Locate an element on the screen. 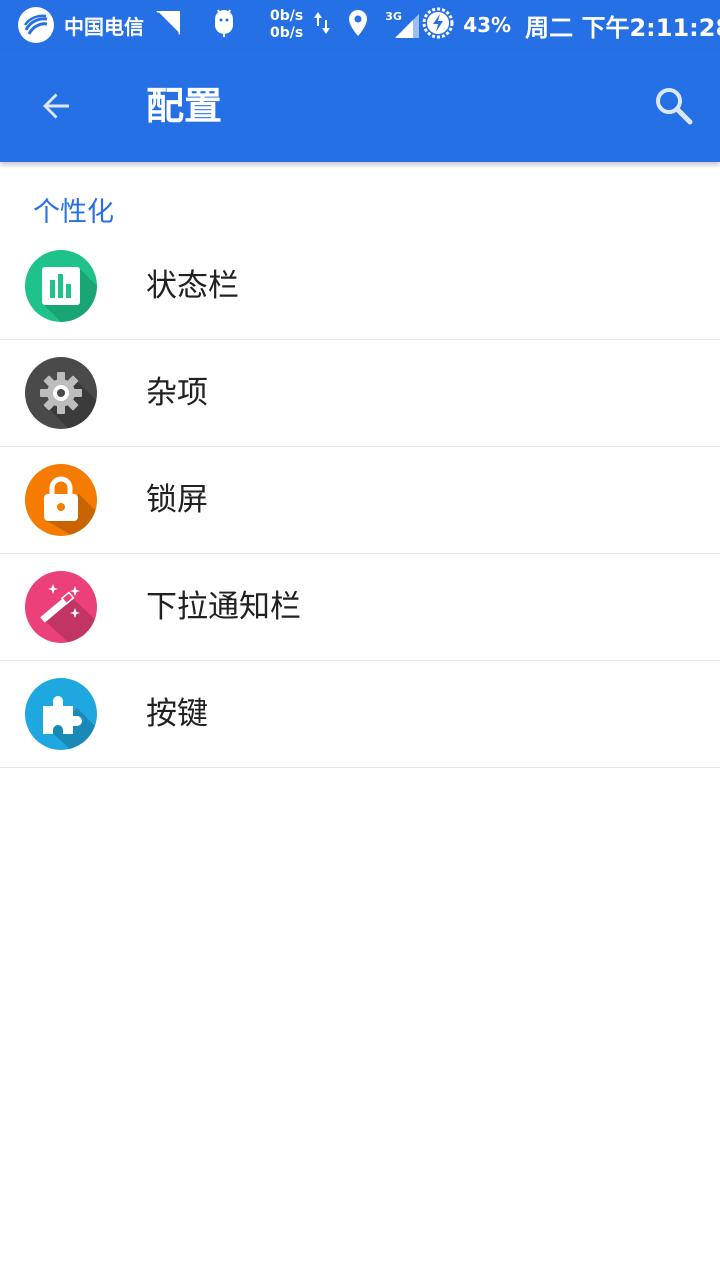  list-item-label: 杂项 is located at coordinates (177, 393).